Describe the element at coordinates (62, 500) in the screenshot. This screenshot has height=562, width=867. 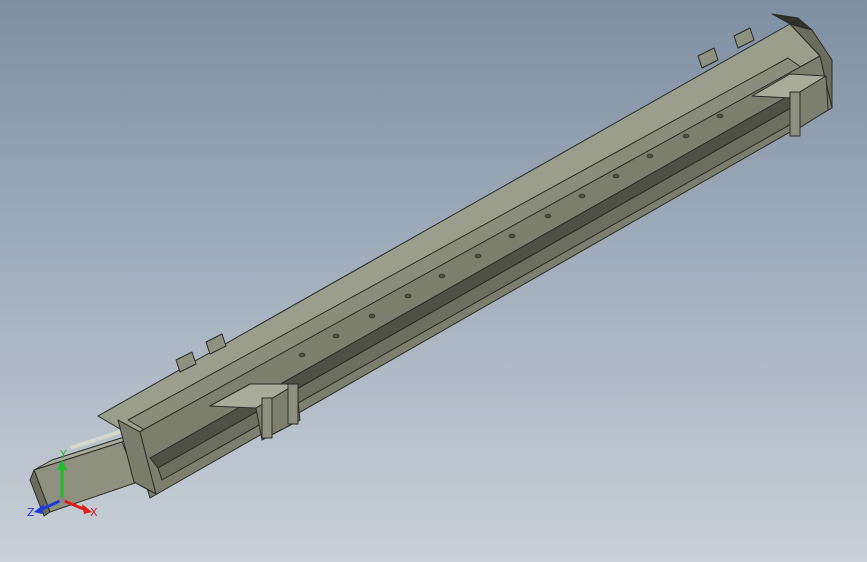
I see `triad-origin` at that location.